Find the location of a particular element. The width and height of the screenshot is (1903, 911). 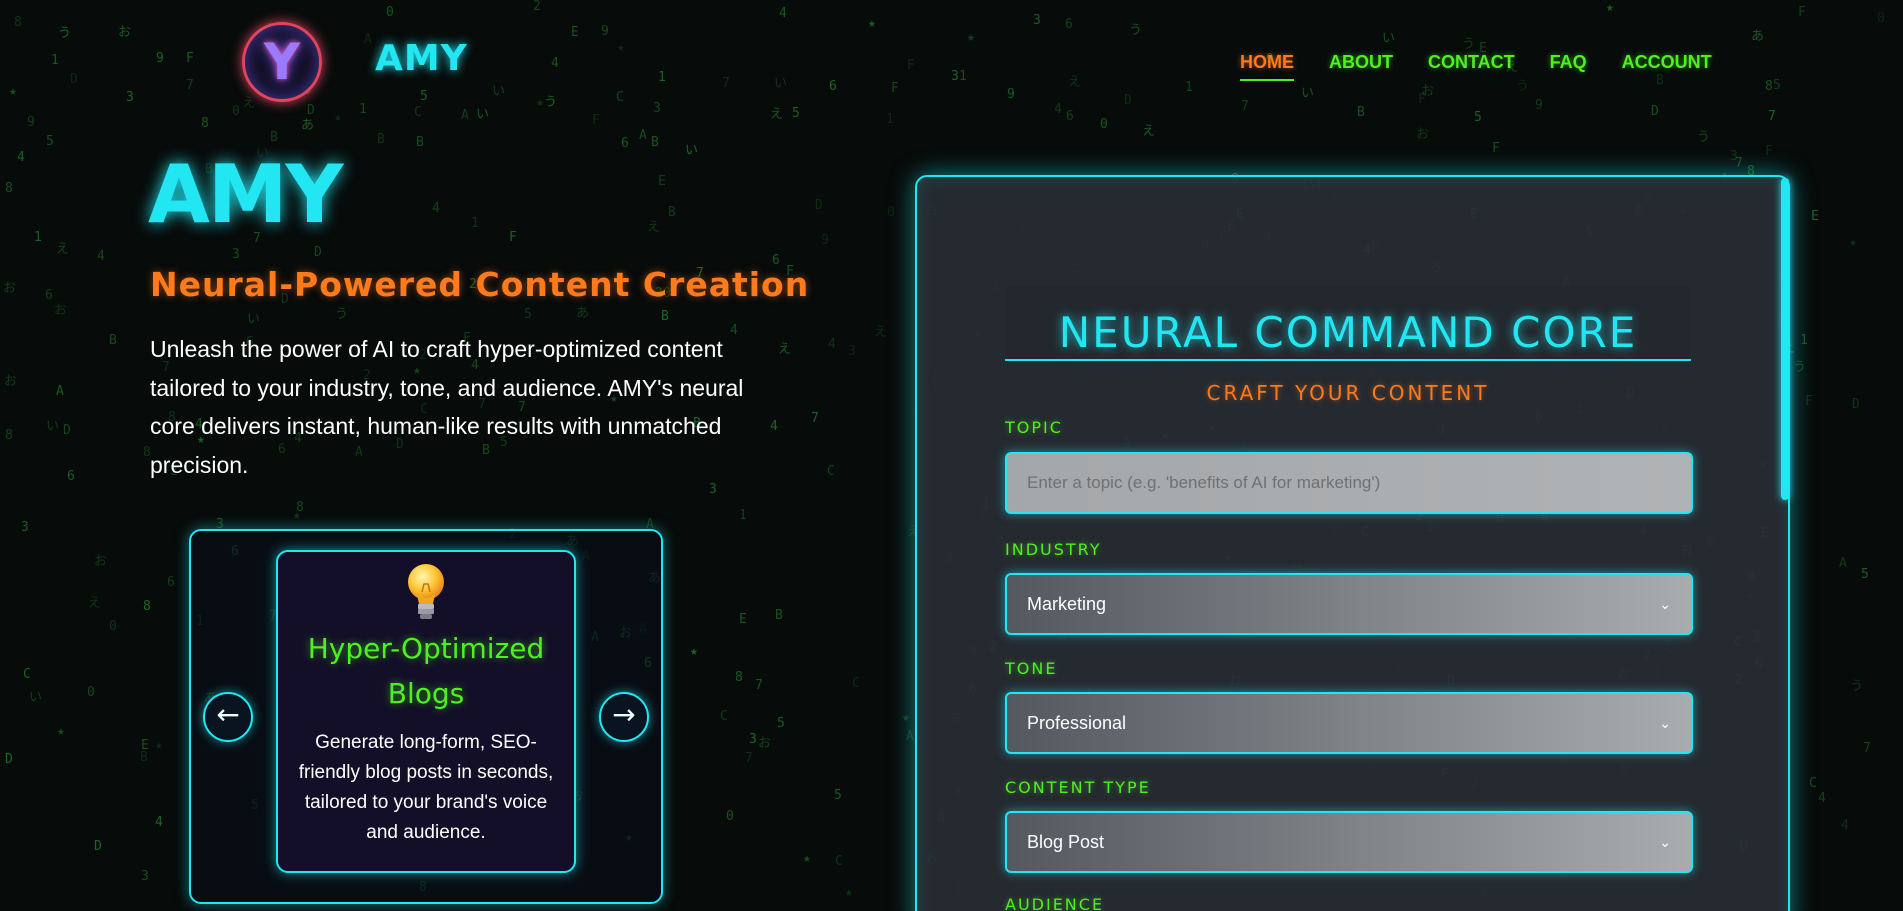

logo-letter: Y is located at coordinates (282, 62).